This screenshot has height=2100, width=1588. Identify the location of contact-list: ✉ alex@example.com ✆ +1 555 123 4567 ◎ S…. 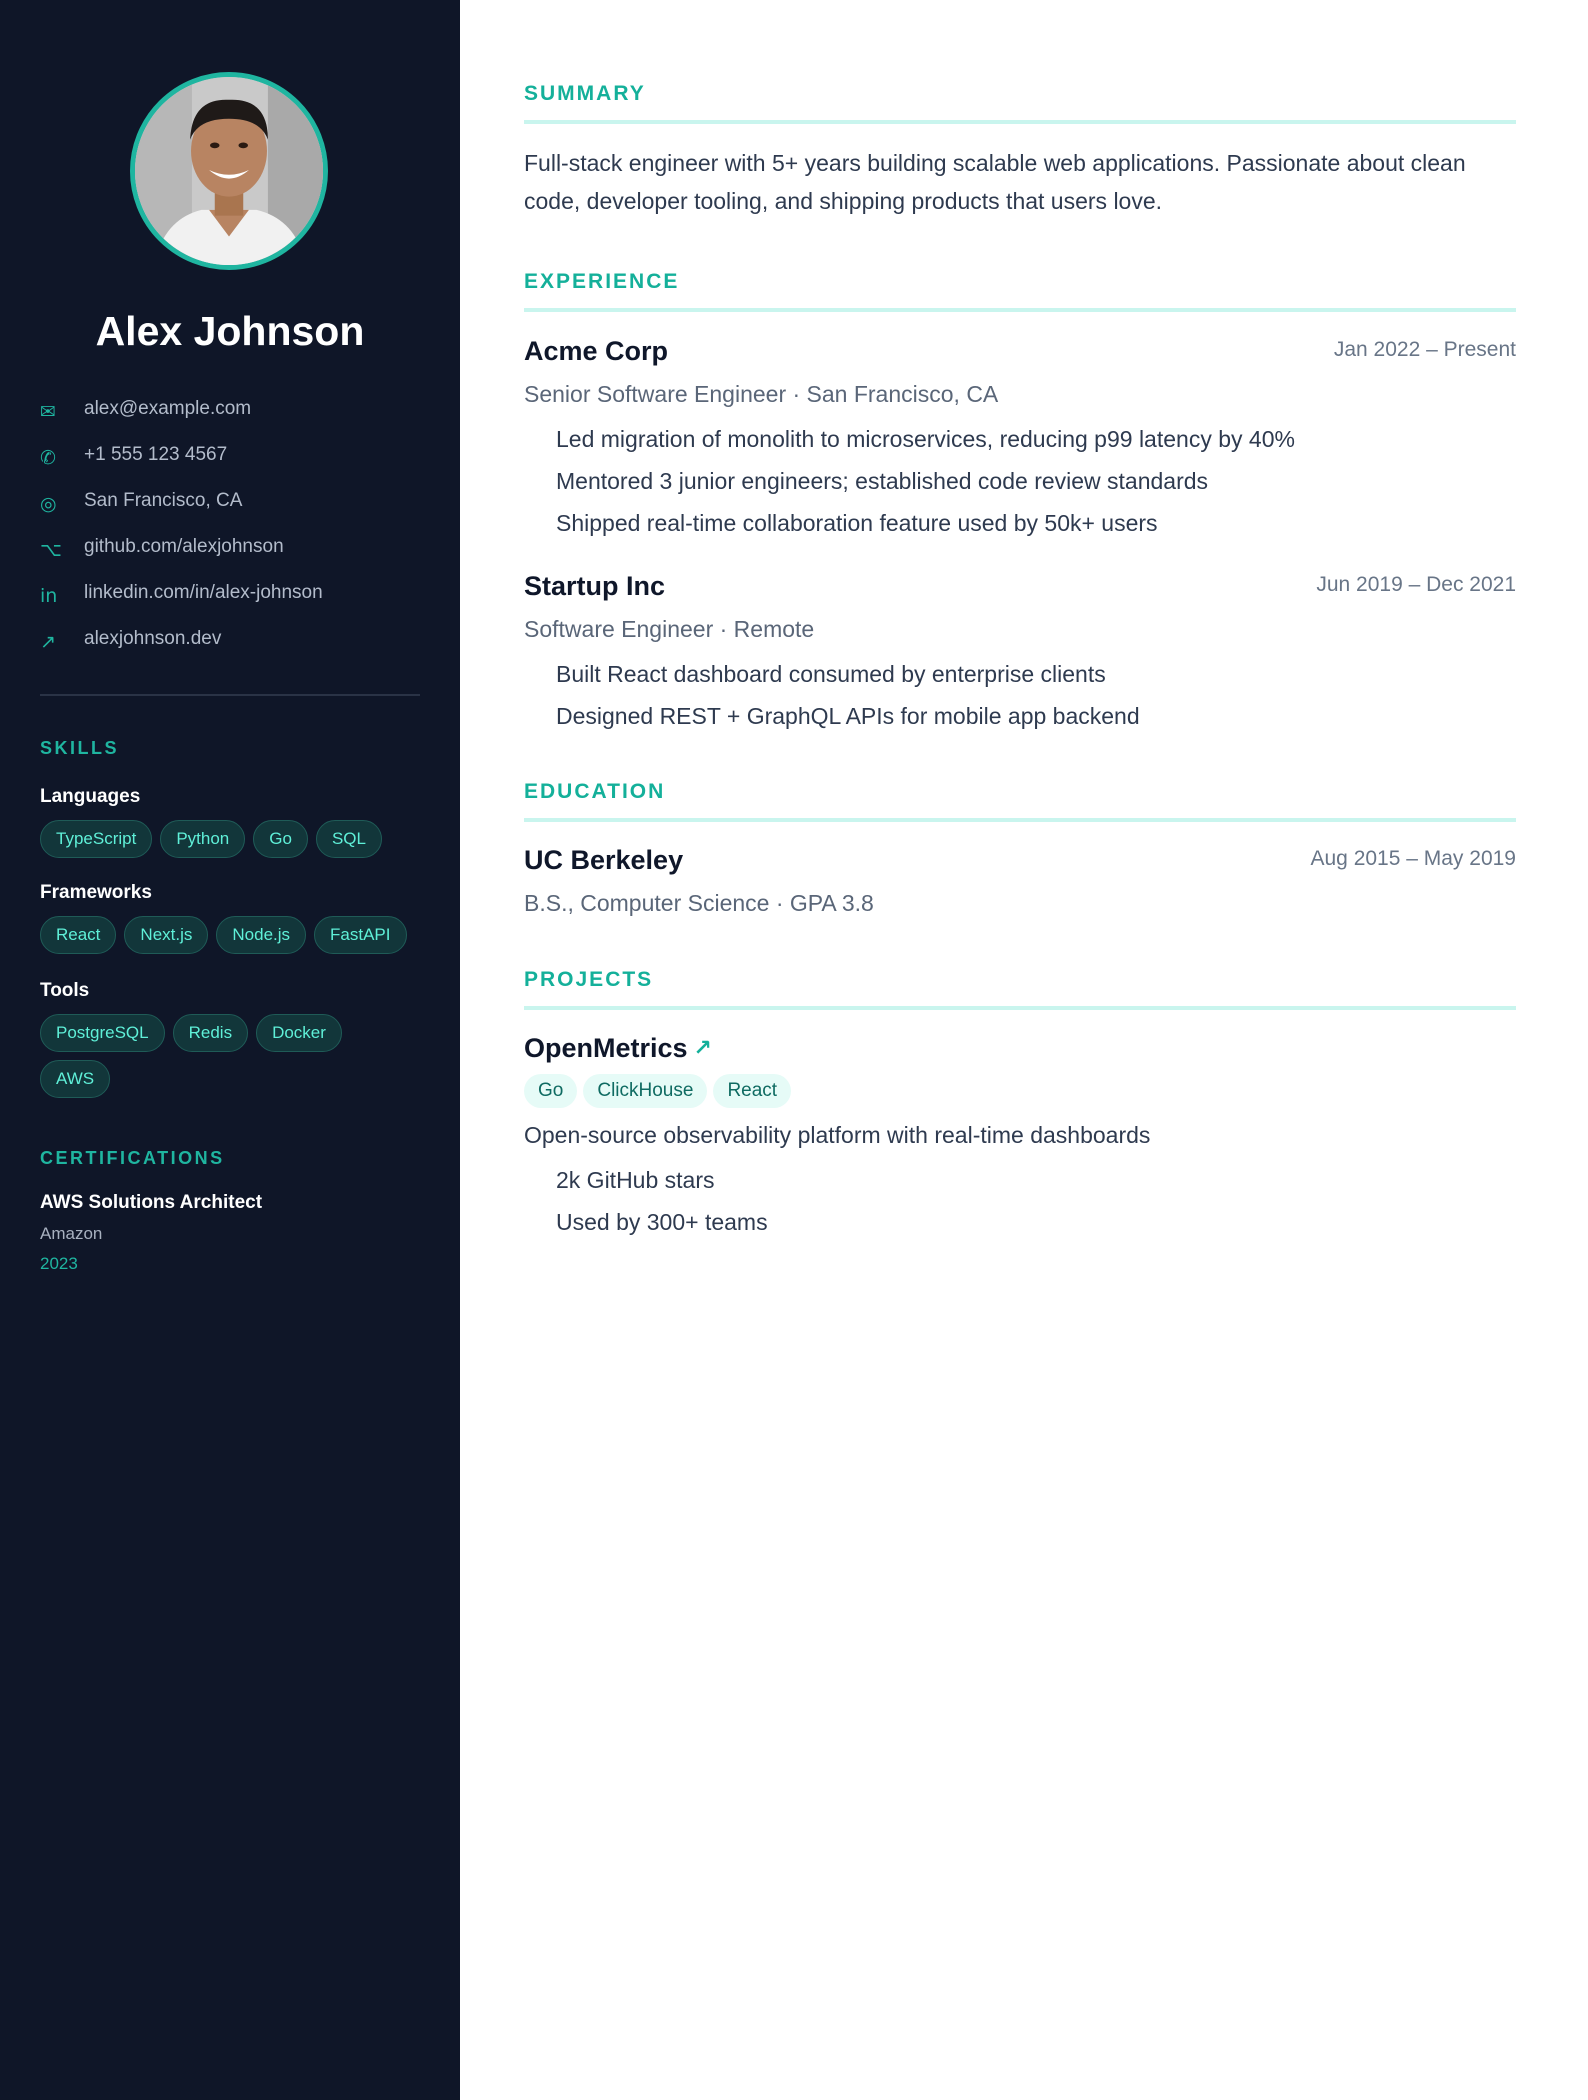
(230, 524).